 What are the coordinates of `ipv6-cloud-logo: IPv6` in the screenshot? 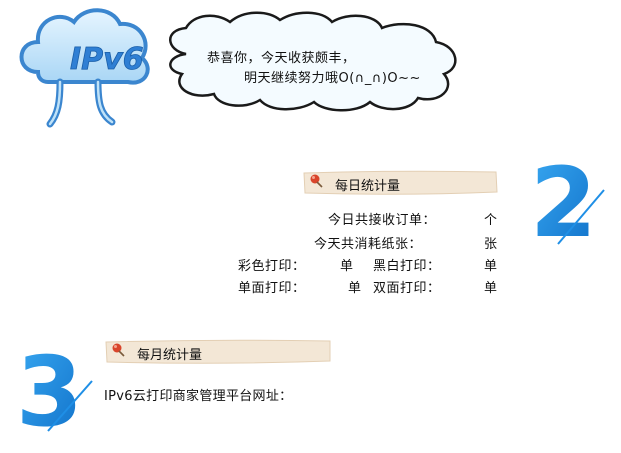 It's located at (83, 68).